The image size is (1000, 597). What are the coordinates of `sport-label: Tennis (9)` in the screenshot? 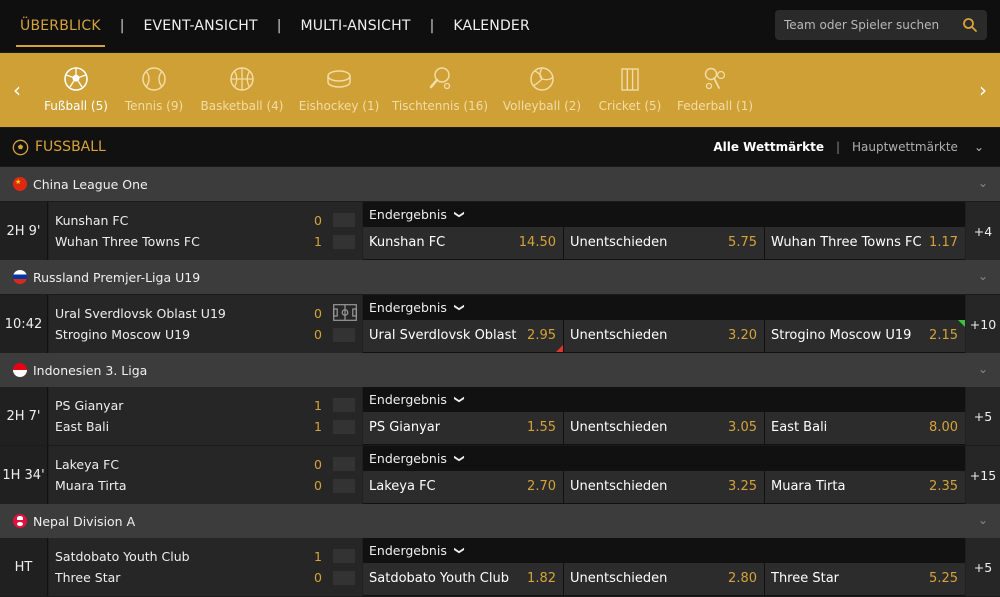 It's located at (154, 106).